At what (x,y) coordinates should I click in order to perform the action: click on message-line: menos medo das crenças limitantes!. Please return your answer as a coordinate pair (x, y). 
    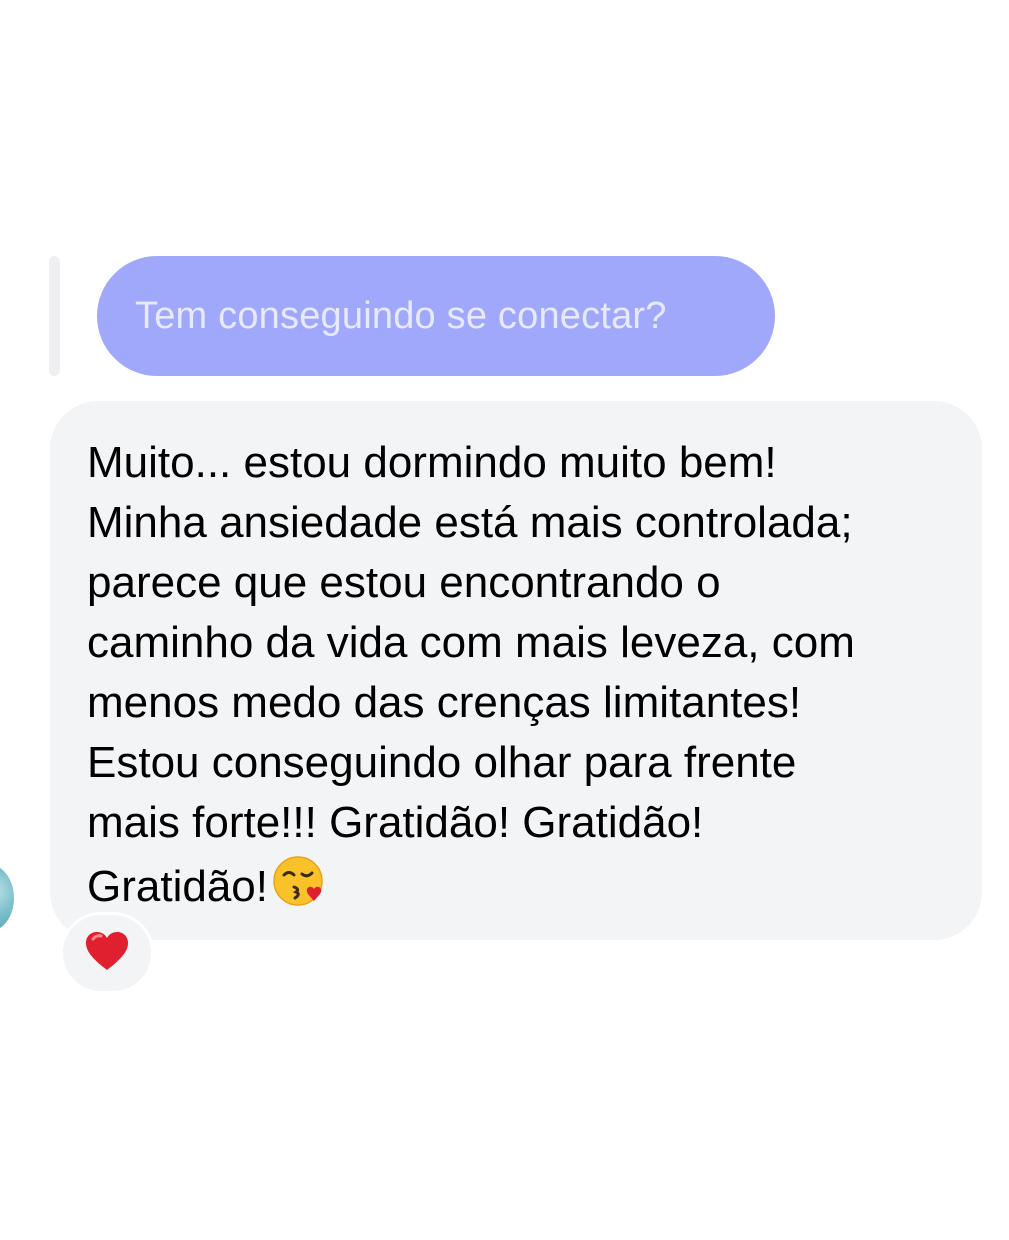
    Looking at the image, I should click on (444, 702).